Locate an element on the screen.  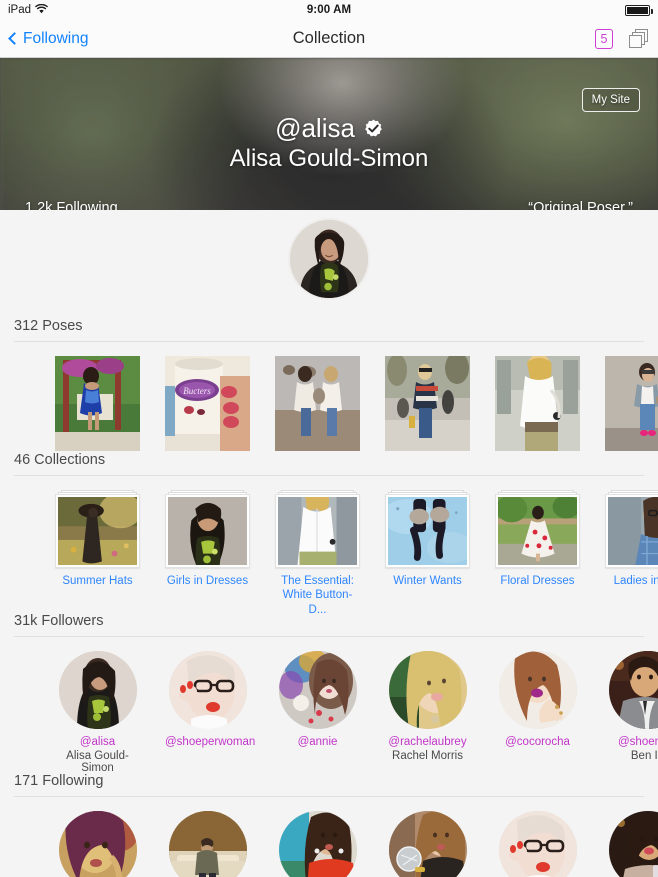
collection-label: Girls in Dresses is located at coordinates (207, 581).